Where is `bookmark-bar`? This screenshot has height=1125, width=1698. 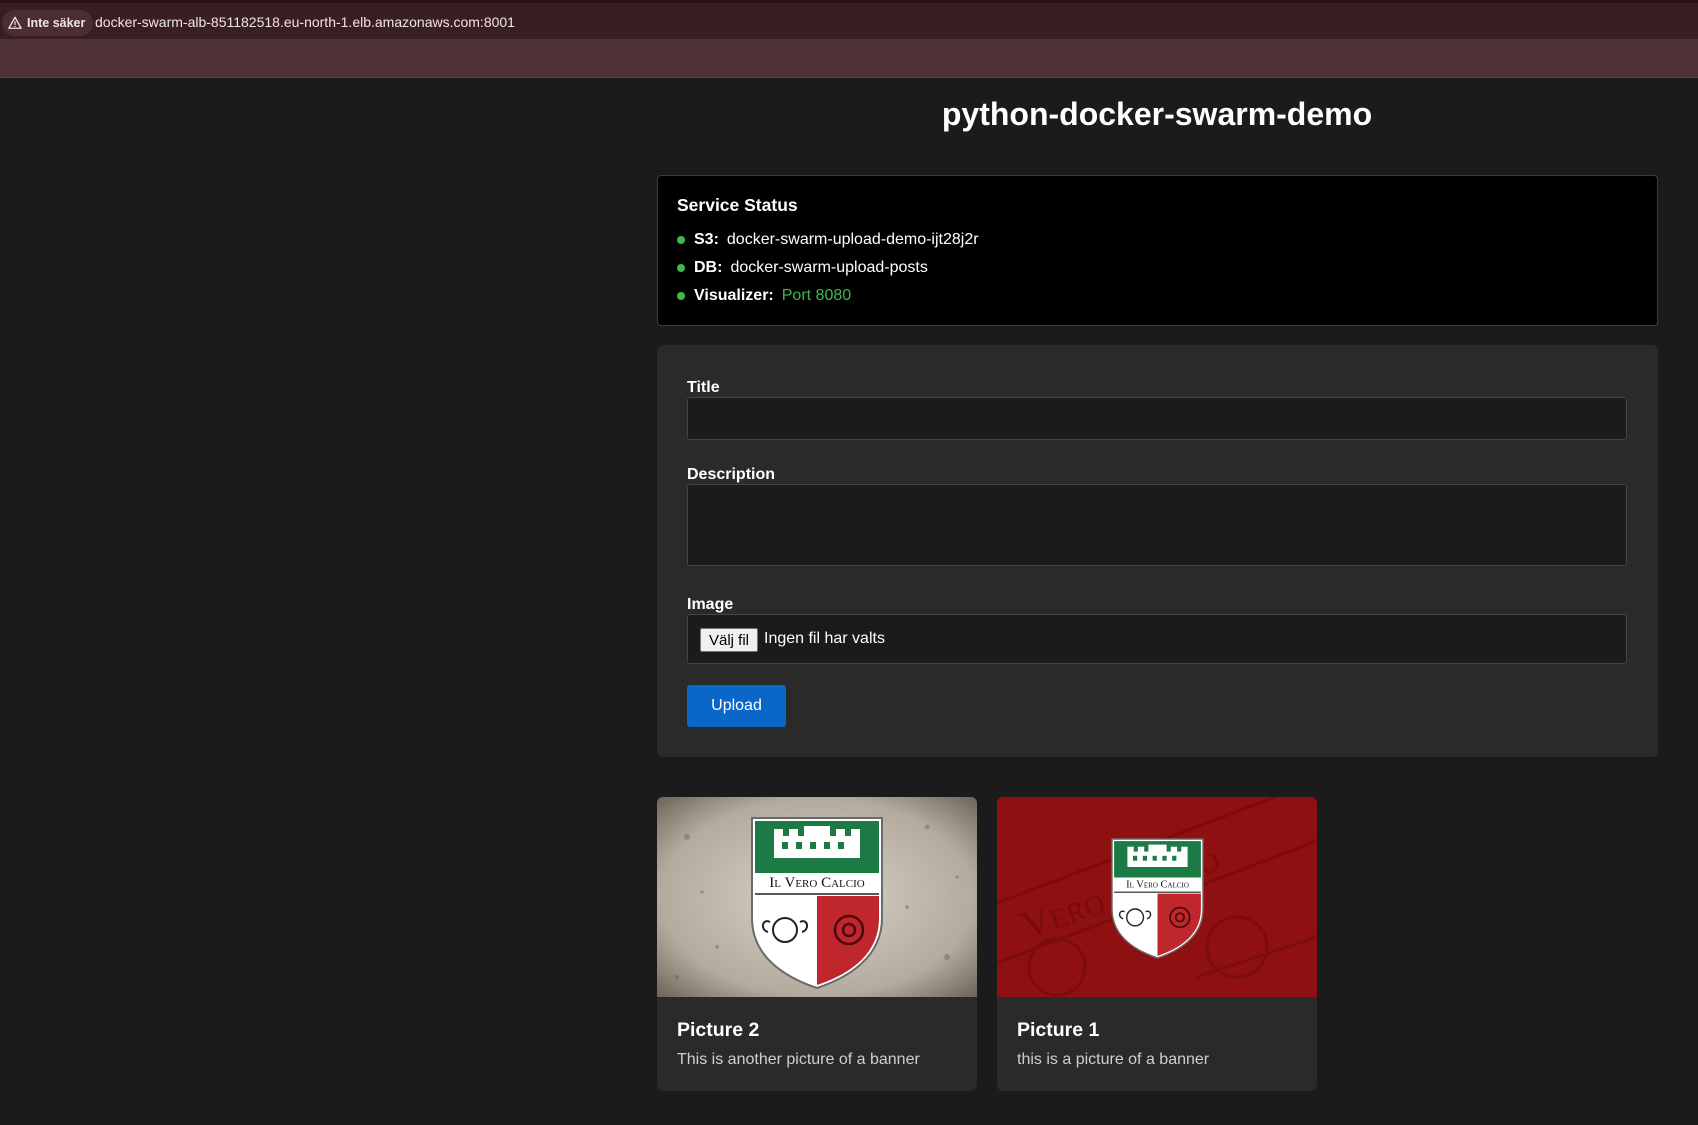 bookmark-bar is located at coordinates (849, 58).